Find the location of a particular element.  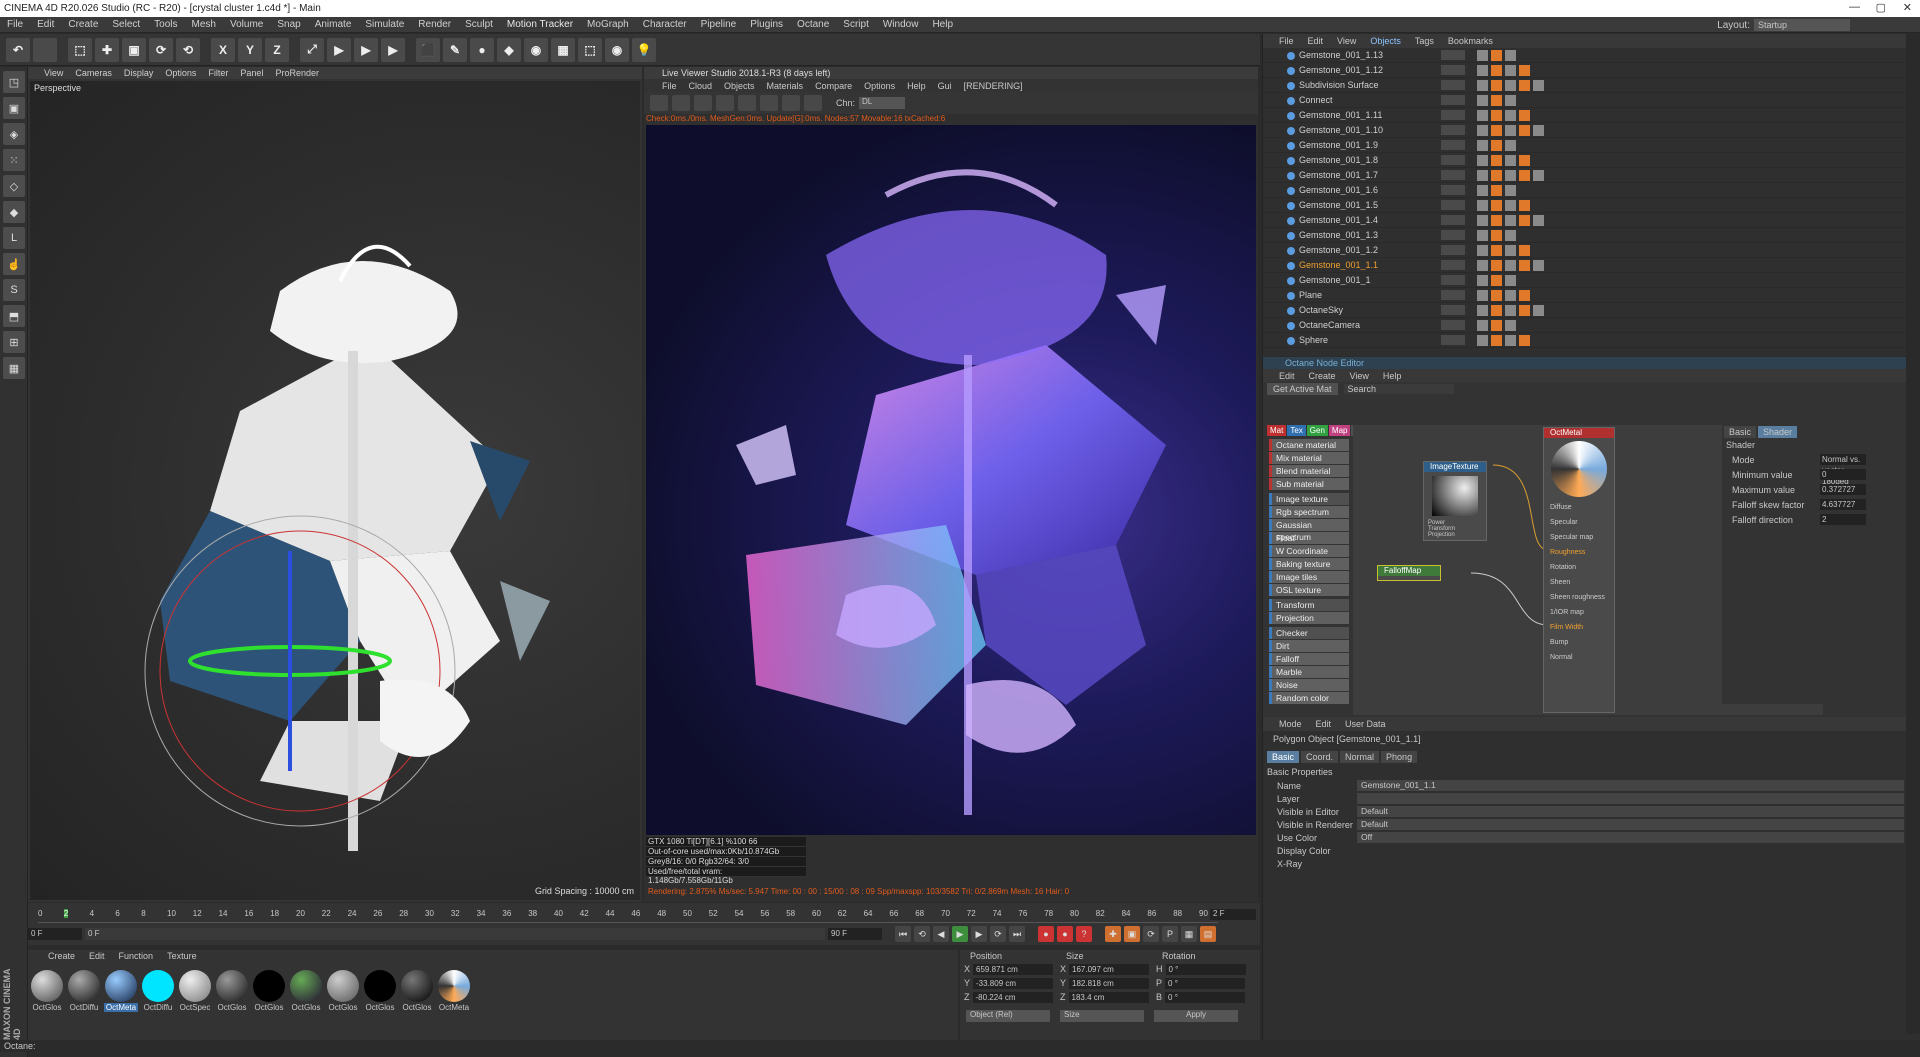

next-key-icon: ⟳ is located at coordinates (998, 934).